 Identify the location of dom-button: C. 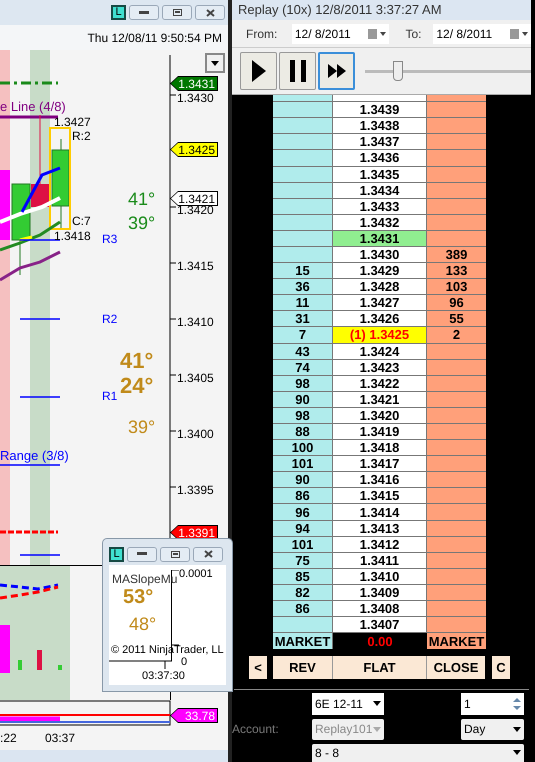
(501, 667).